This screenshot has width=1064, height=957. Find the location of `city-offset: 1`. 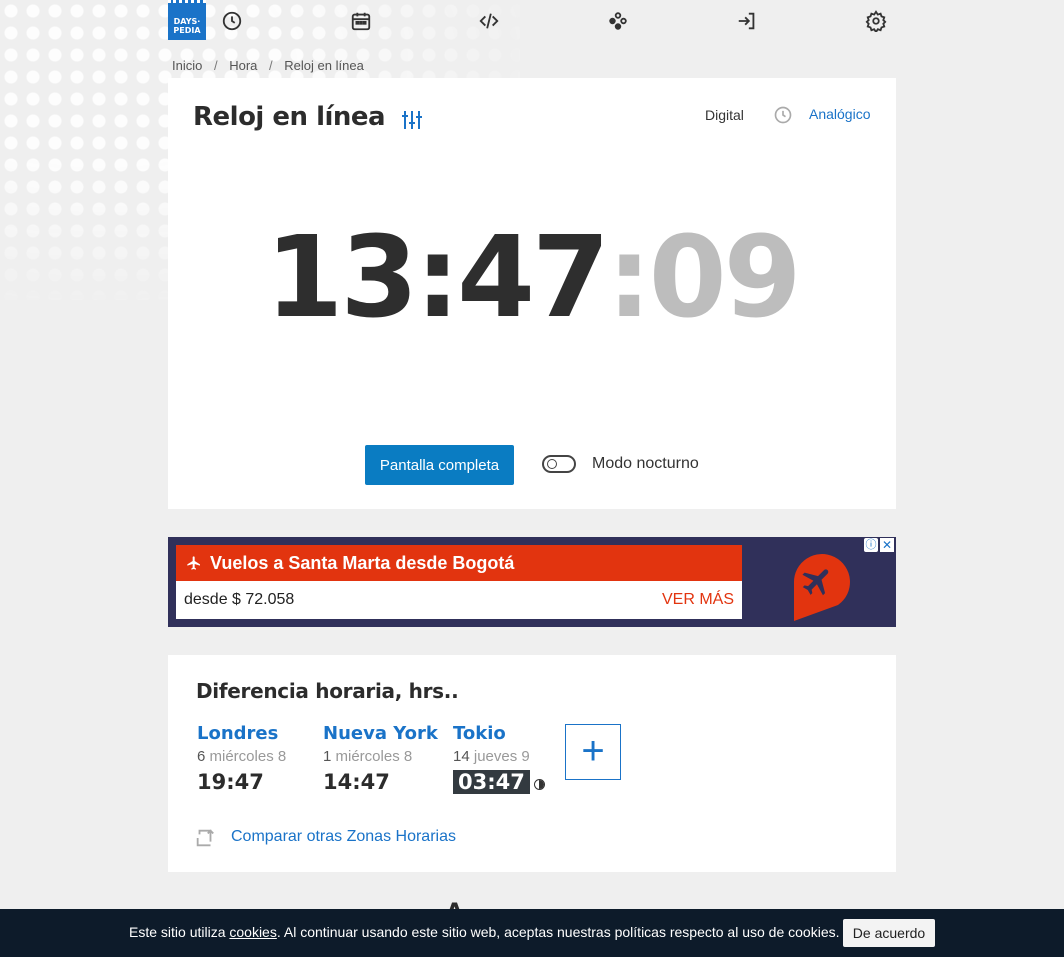

city-offset: 1 is located at coordinates (327, 756).